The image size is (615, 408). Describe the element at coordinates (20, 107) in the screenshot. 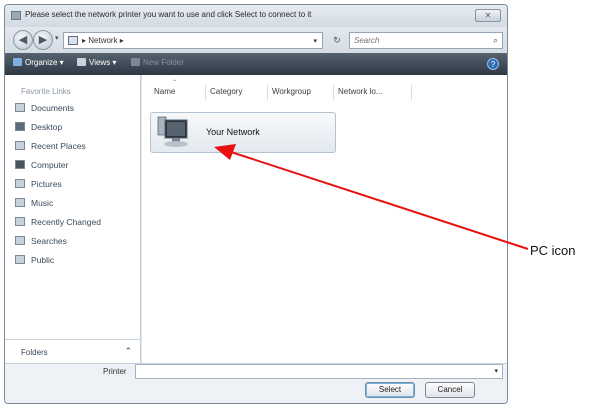

I see `documents-icon` at that location.